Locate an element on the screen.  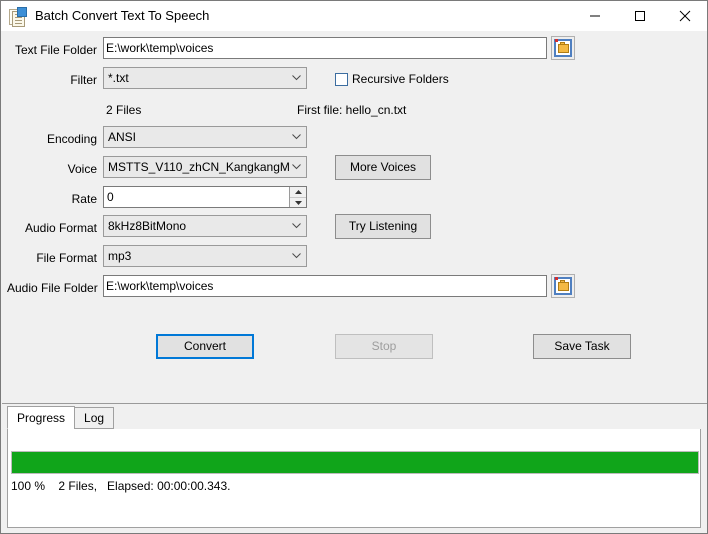
audio-format-value: 8kHz8BitMono is located at coordinates (147, 226).